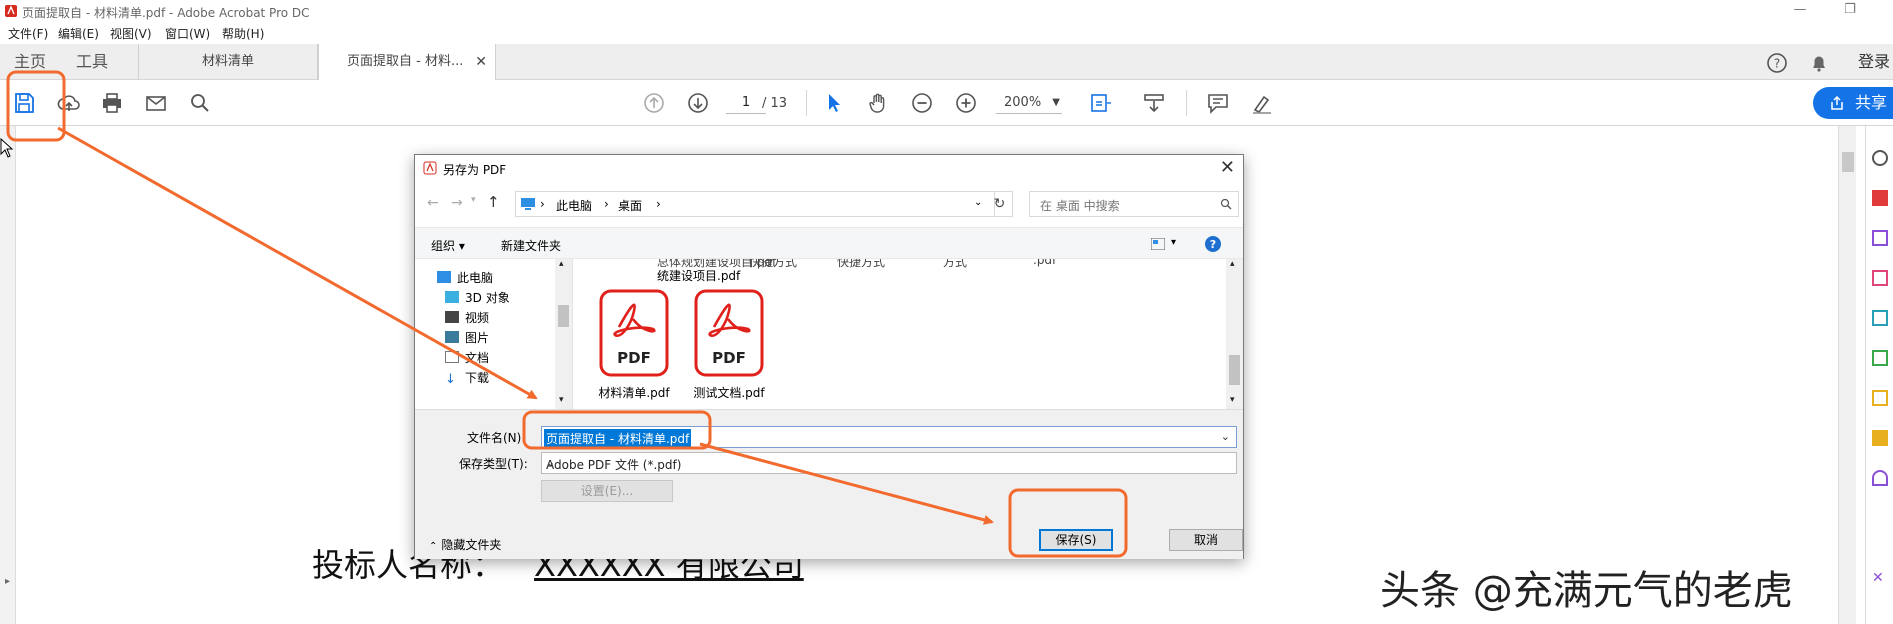 This screenshot has width=1893, height=624. I want to click on tab-document-materials: 材料清单, so click(228, 62).